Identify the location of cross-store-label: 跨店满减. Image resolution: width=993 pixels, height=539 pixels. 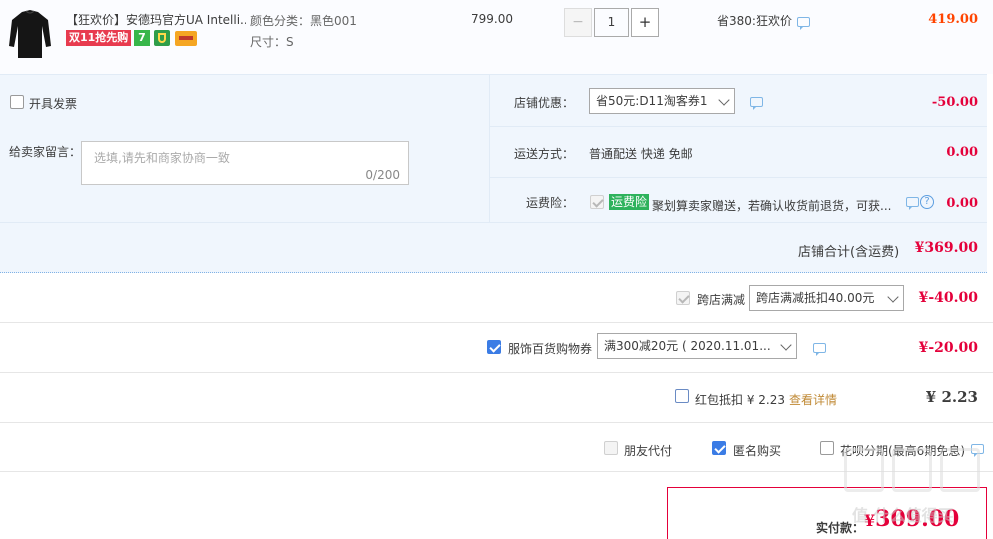
(721, 300).